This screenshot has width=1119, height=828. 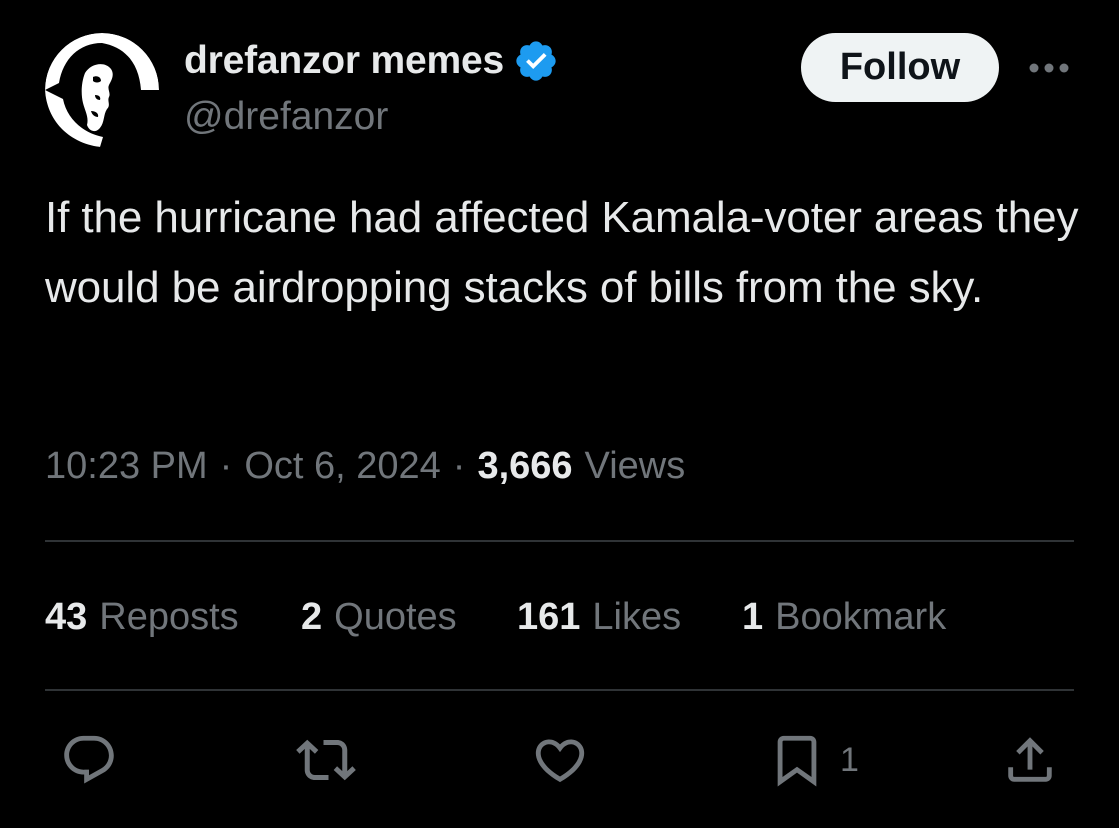 I want to click on tweet-date: Oct 6, 2024, so click(x=342, y=466).